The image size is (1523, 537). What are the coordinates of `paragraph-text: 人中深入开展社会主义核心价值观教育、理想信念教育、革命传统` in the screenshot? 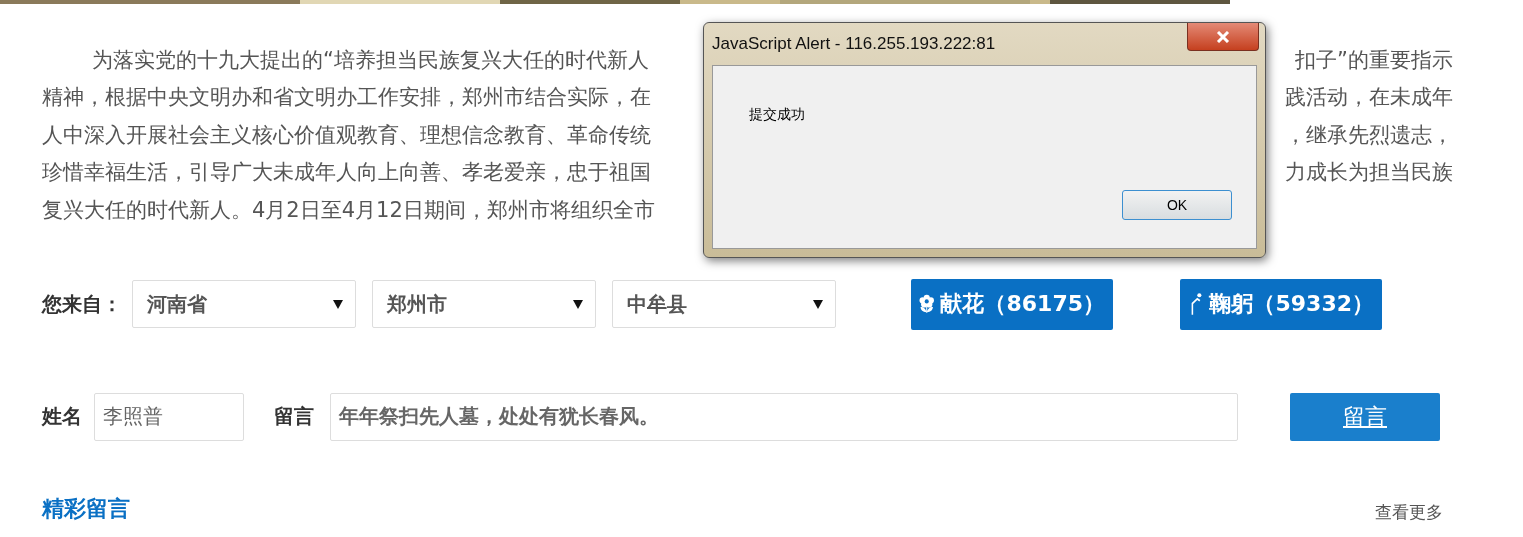 It's located at (346, 135).